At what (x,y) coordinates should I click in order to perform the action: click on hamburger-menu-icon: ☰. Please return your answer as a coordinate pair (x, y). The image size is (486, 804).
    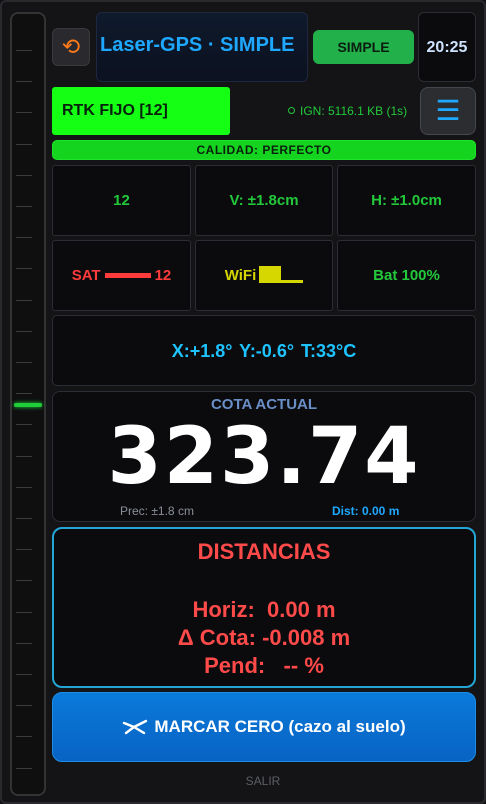
    Looking at the image, I should click on (448, 110).